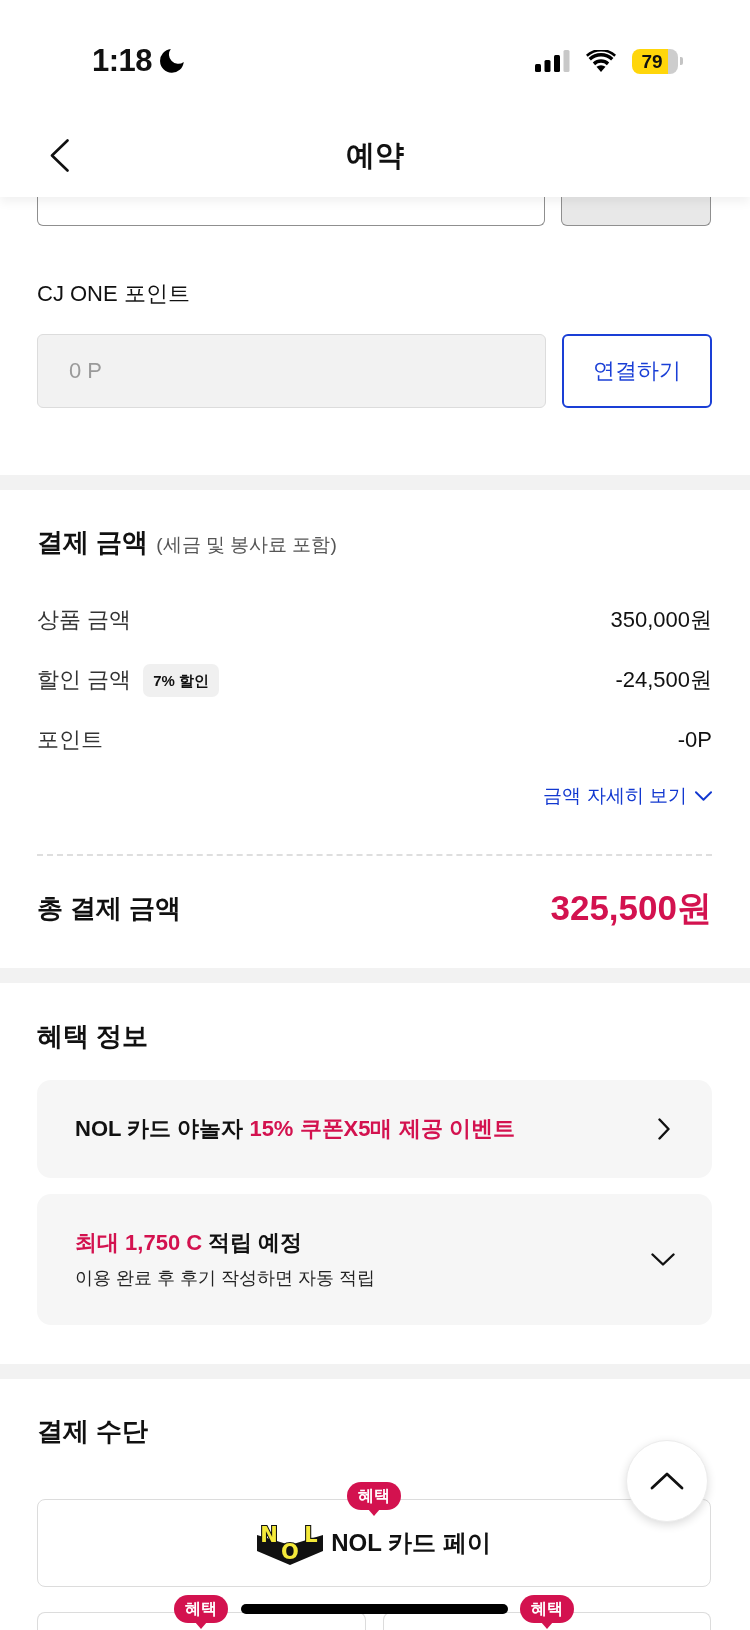 The image size is (750, 1630). I want to click on connect-button: 연결하기, so click(637, 371).